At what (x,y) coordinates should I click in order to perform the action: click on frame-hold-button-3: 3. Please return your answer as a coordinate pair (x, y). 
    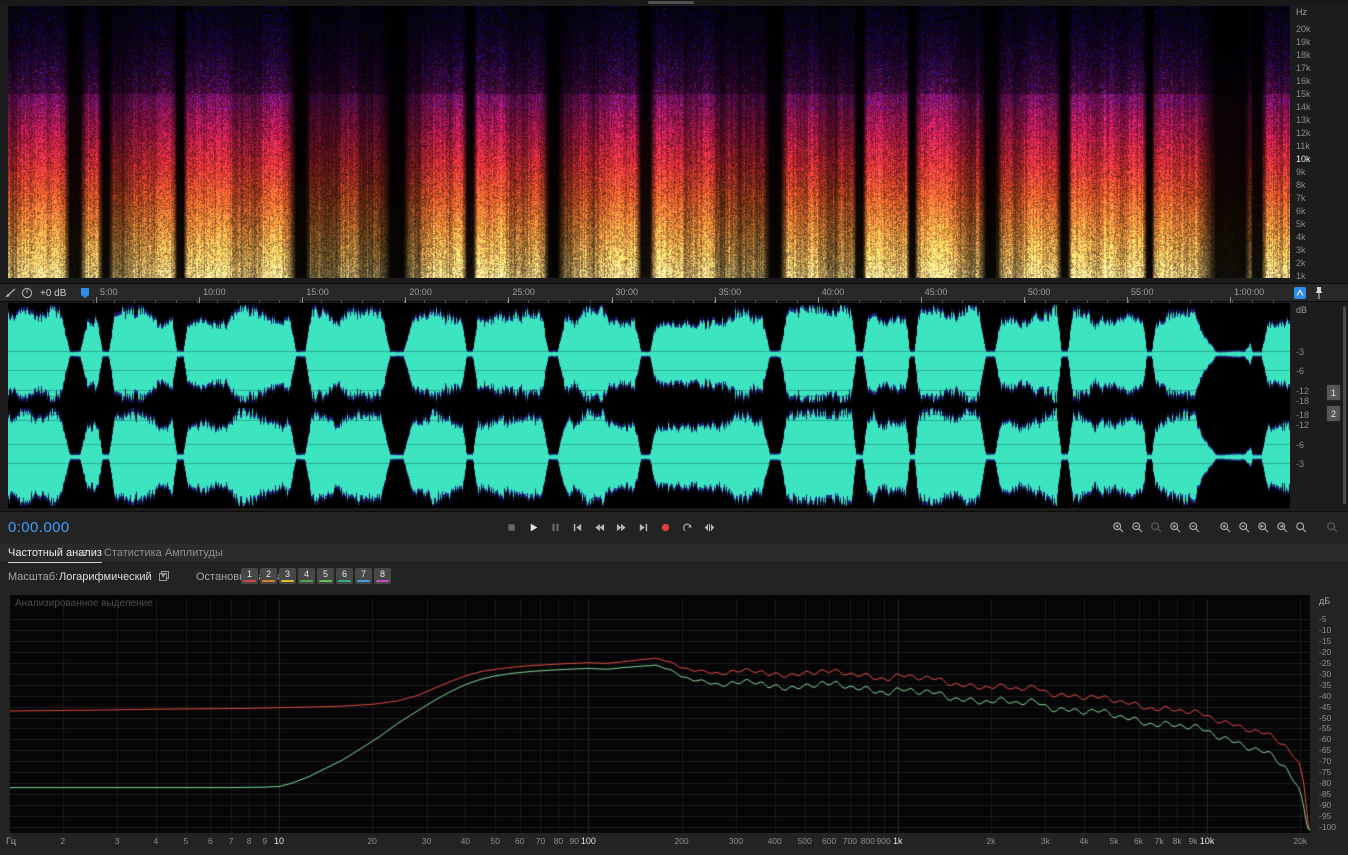
    Looking at the image, I should click on (287, 576).